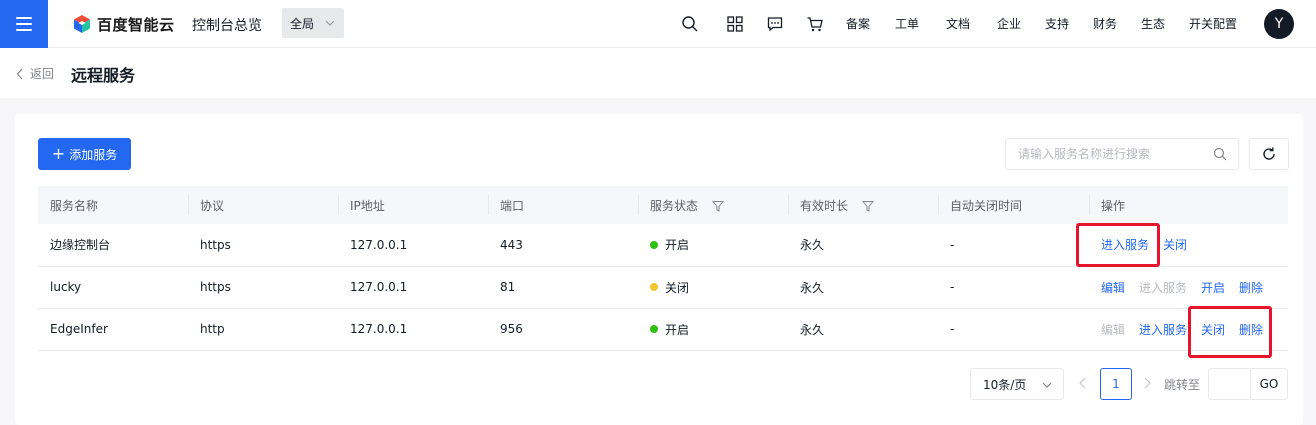  What do you see at coordinates (563, 287) in the screenshot?
I see `service-port: 81` at bounding box center [563, 287].